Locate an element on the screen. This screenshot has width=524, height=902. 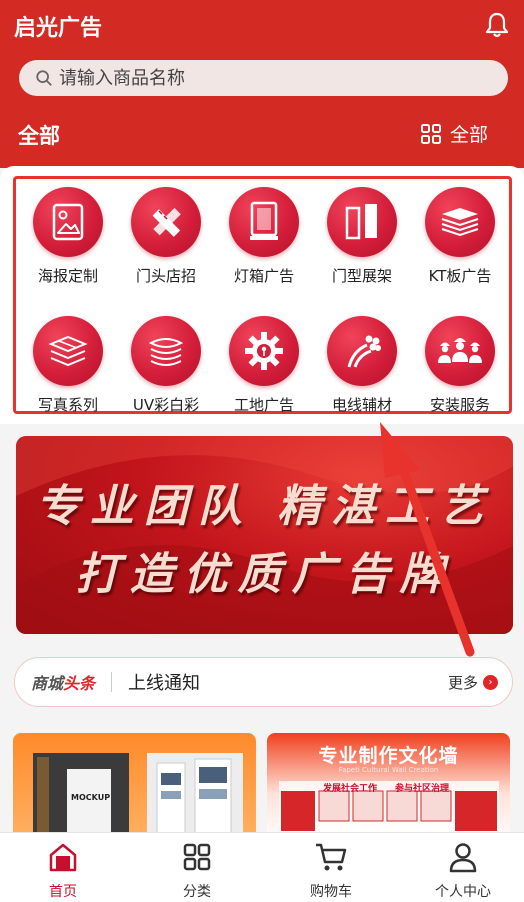
mockup-card-art is located at coordinates (138, 798).